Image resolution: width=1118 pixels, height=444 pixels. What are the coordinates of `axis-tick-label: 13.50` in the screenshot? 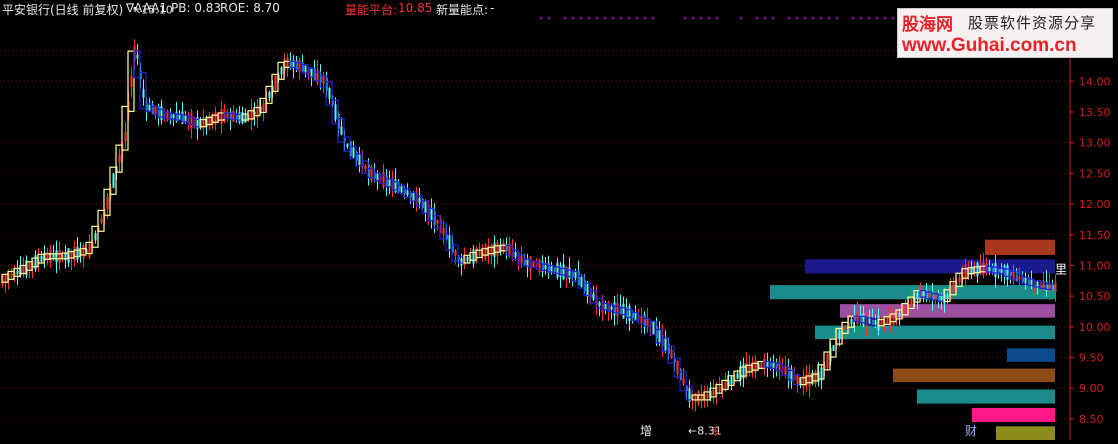 It's located at (1095, 112).